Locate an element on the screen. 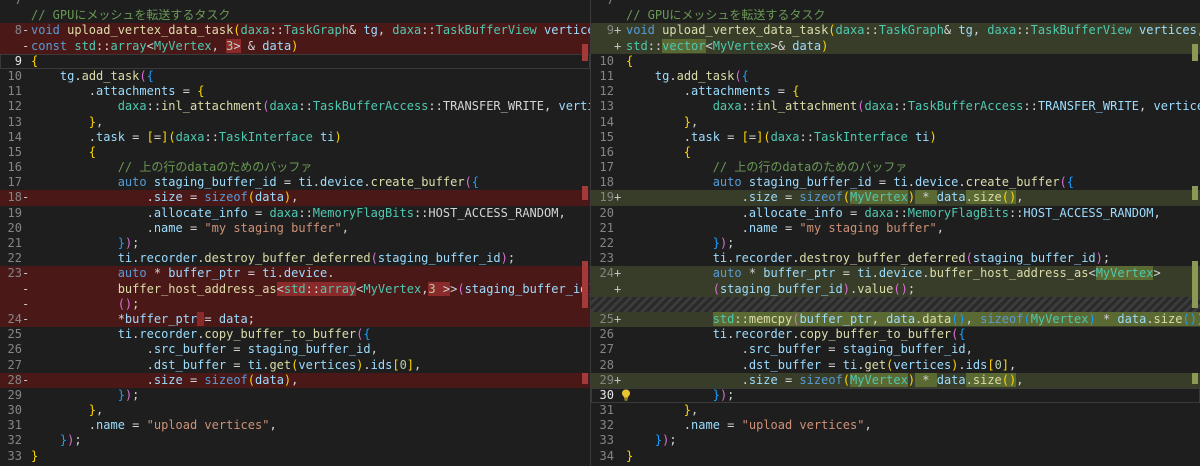  code-line: 16 // 上の行のdataのためのバッファ is located at coordinates (295, 167).